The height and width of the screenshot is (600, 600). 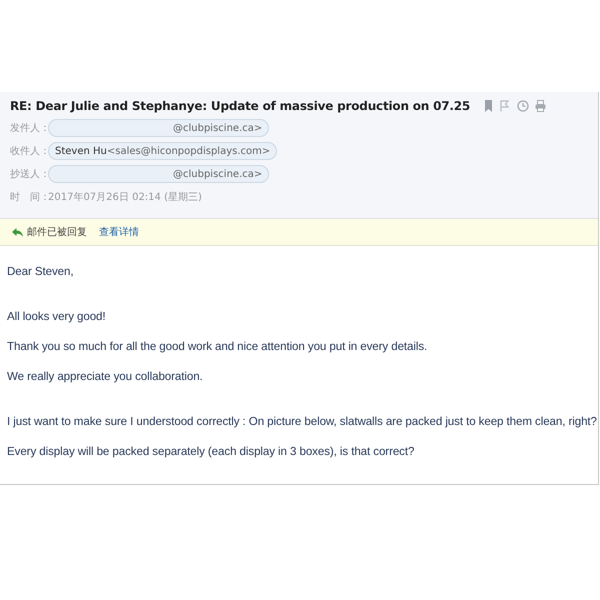 What do you see at coordinates (211, 451) in the screenshot?
I see `body-paragraph: Every display will be packed separately (each display in 3 boxes), is that correct?` at bounding box center [211, 451].